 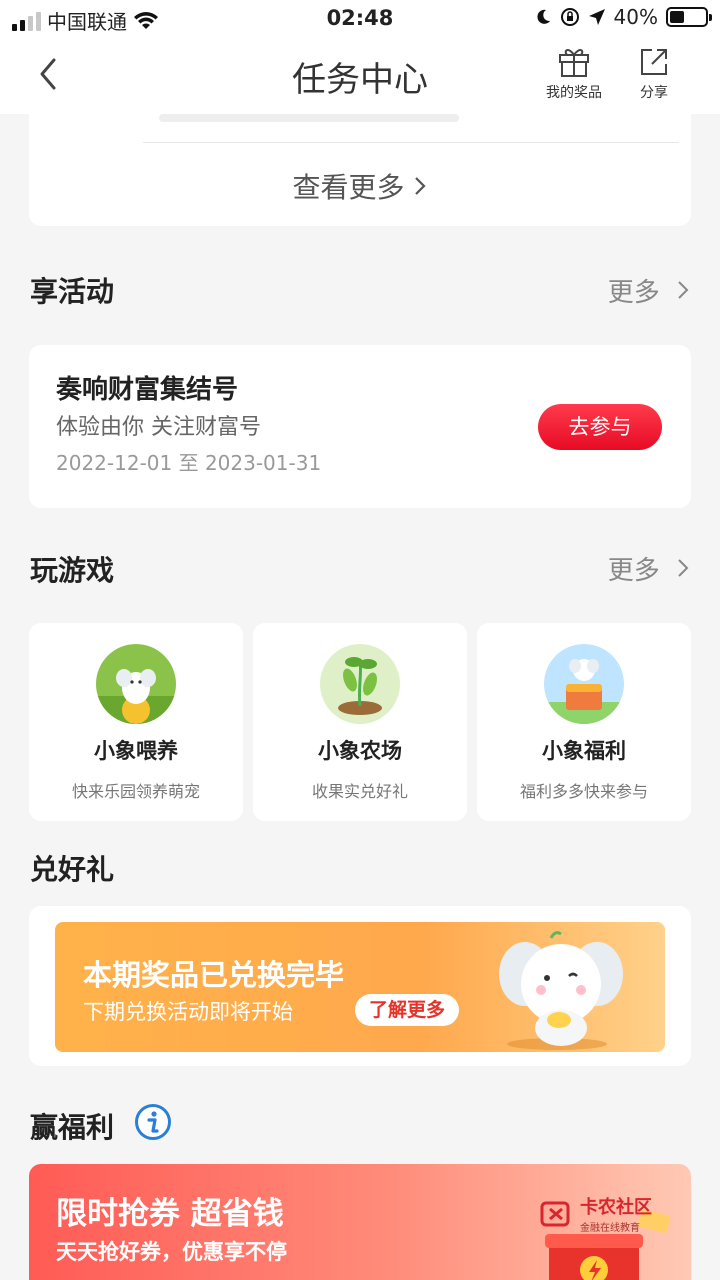 I want to click on banner-subtitle: 下期兑换活动即将开始, so click(x=188, y=1012).